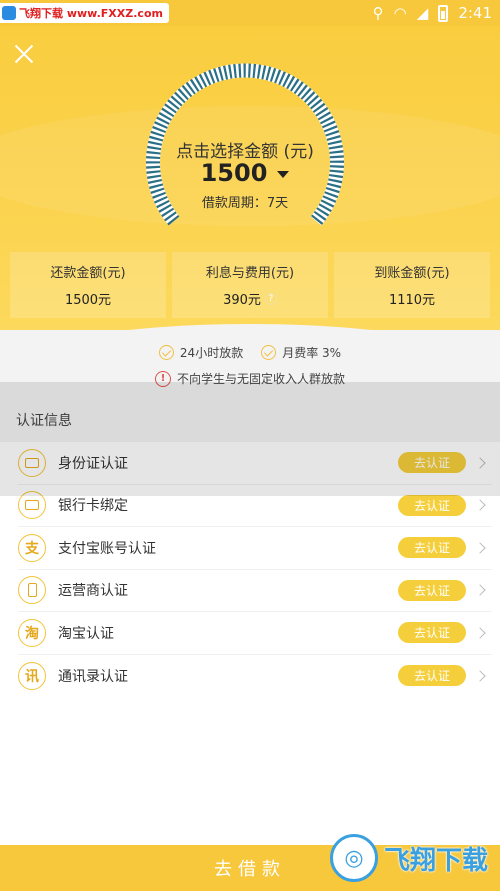 The width and height of the screenshot is (500, 891). Describe the element at coordinates (250, 368) in the screenshot. I see `loan-notes: 24小时放款 月费率 3% ! 不向学生与无固定收入人群放款` at that location.